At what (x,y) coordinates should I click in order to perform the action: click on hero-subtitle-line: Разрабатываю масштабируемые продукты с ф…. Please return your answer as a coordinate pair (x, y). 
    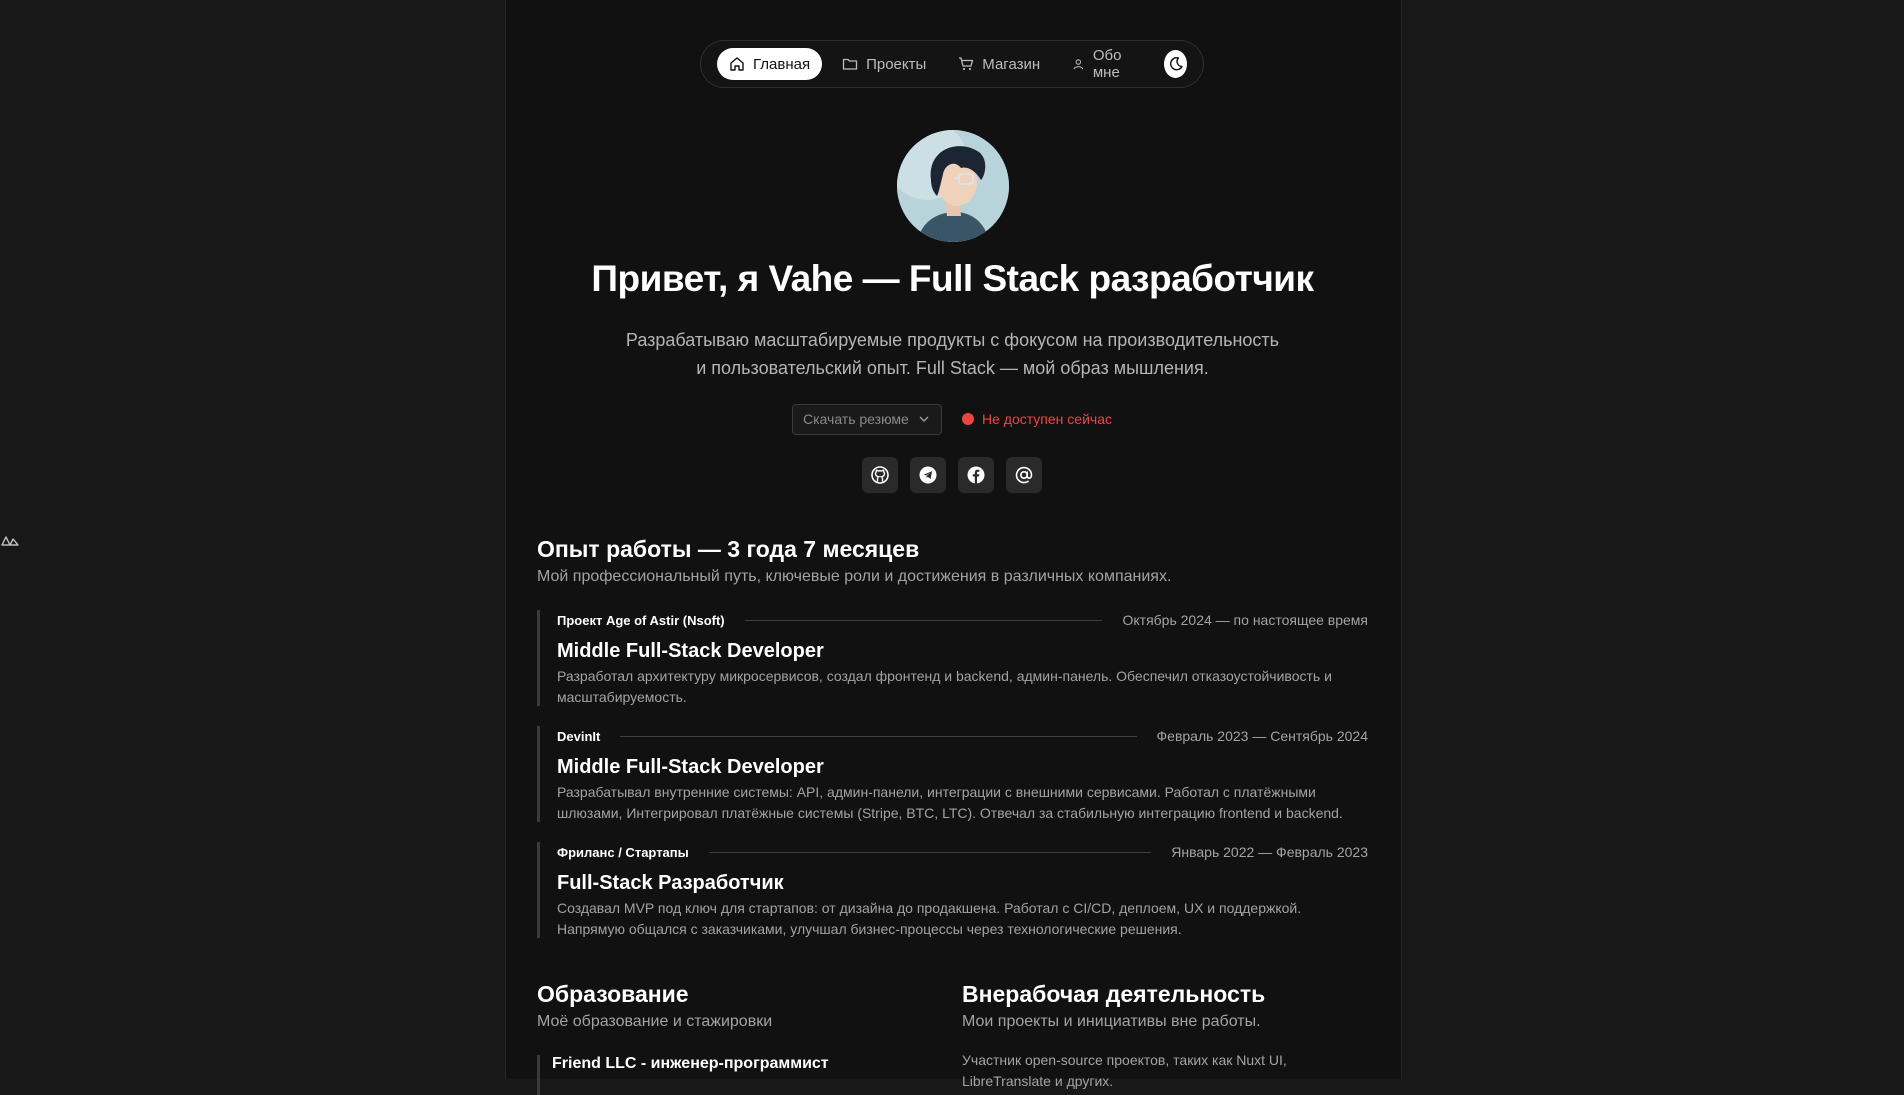
    Looking at the image, I should click on (952, 340).